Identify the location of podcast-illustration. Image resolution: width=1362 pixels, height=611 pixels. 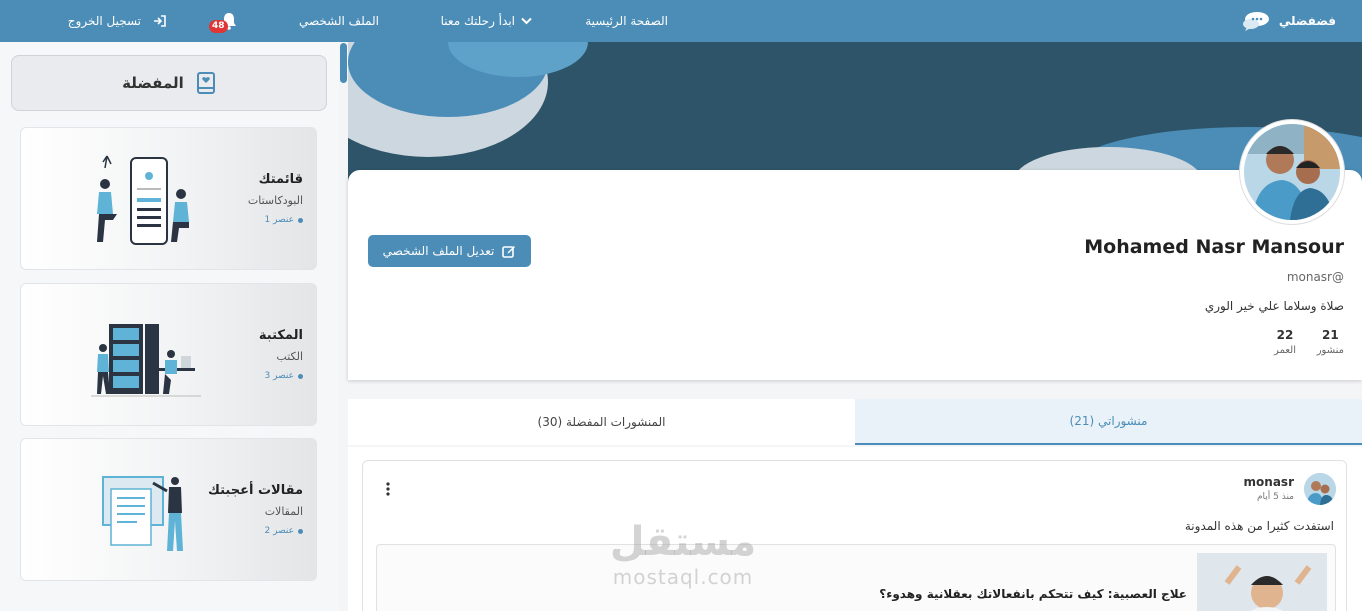
(143, 200).